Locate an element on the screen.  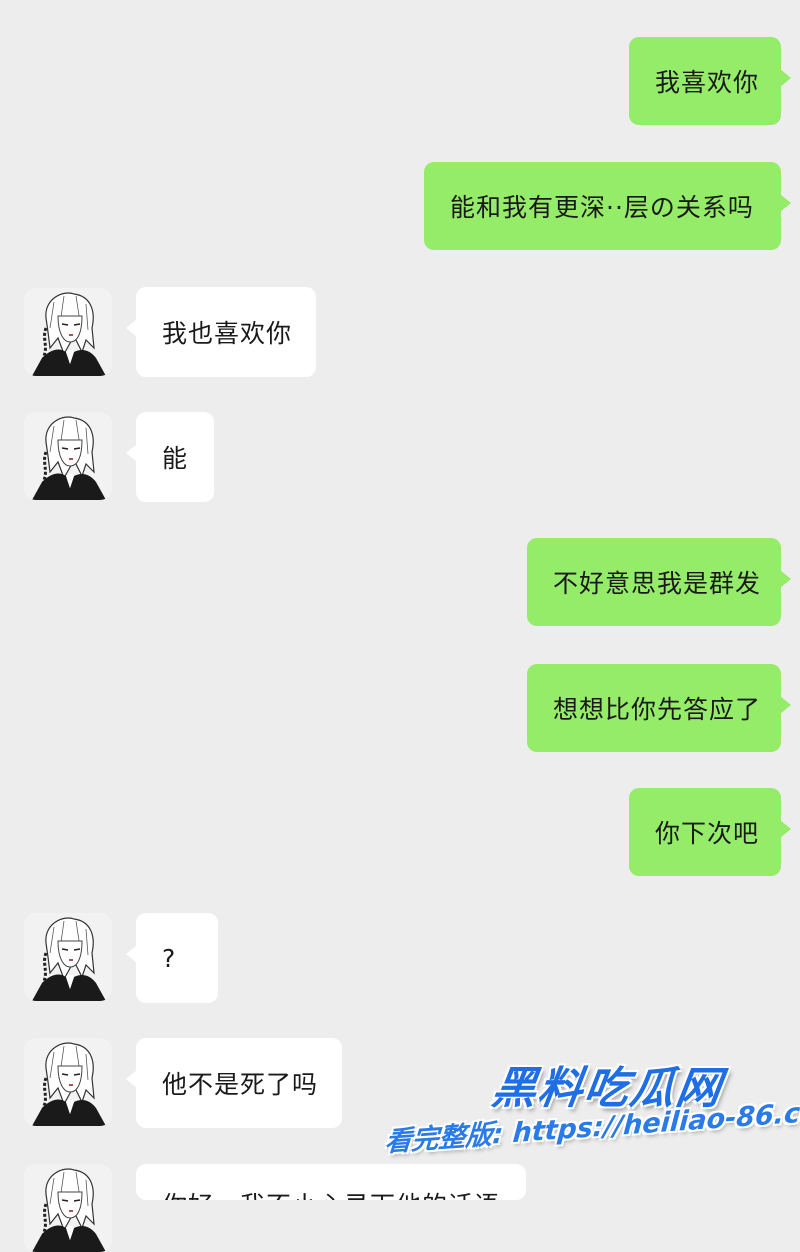
incoming-message: ? is located at coordinates (172, 958).